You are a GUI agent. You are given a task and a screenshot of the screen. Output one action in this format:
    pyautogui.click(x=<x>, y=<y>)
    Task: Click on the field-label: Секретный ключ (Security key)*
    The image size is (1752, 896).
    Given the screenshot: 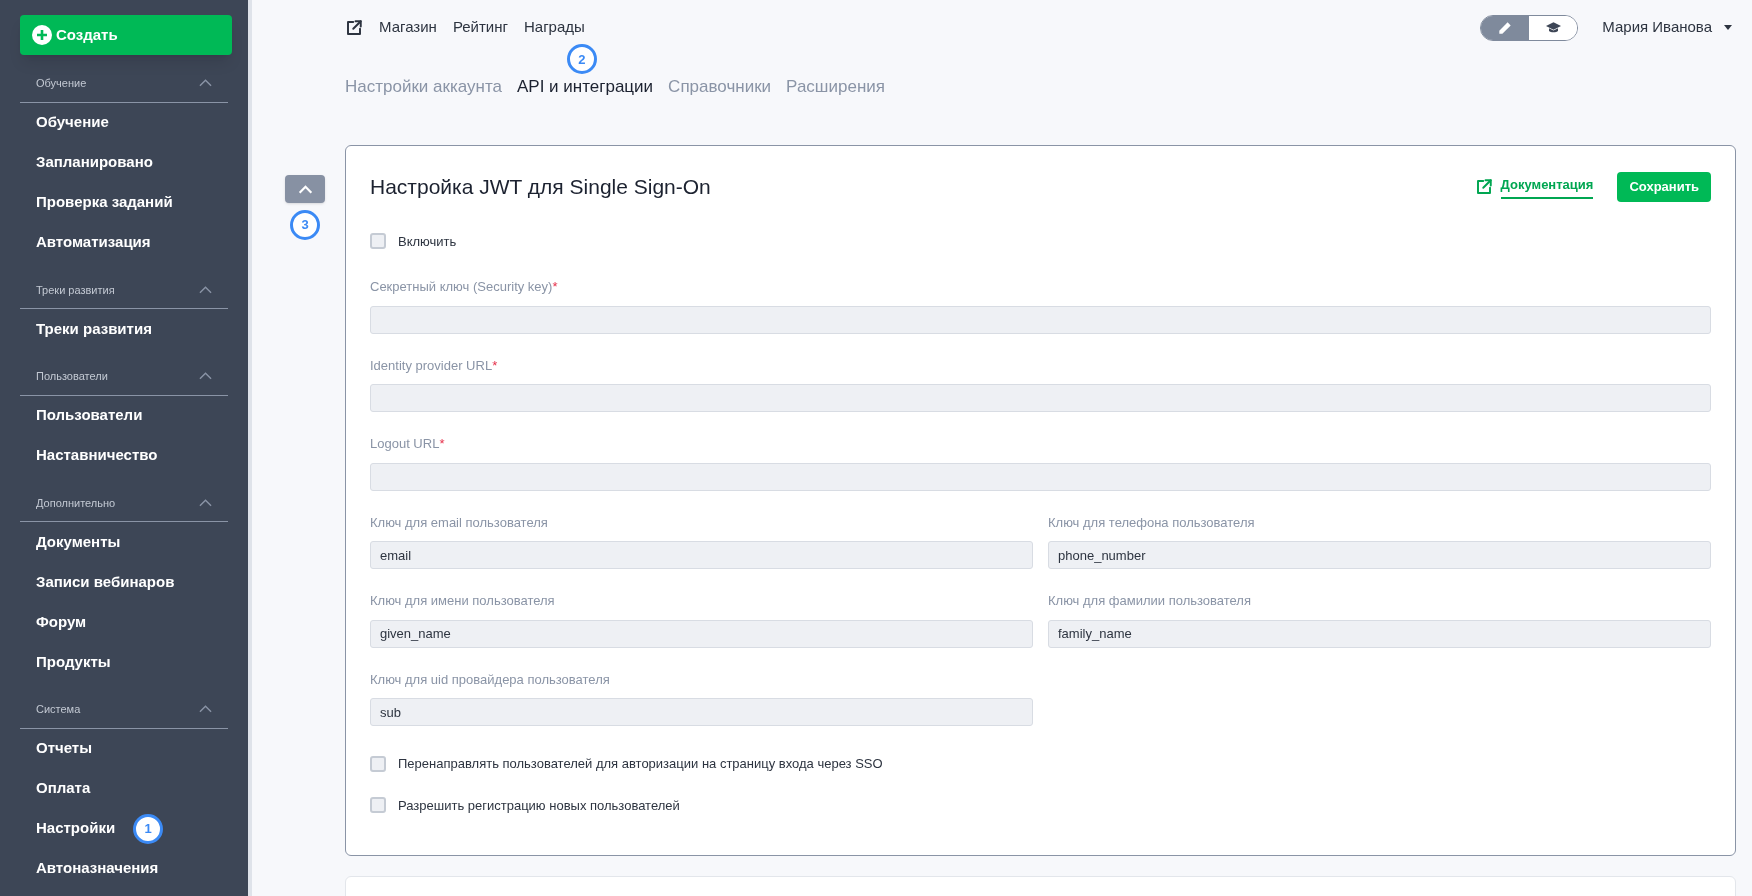 What is the action you would take?
    pyautogui.click(x=464, y=287)
    